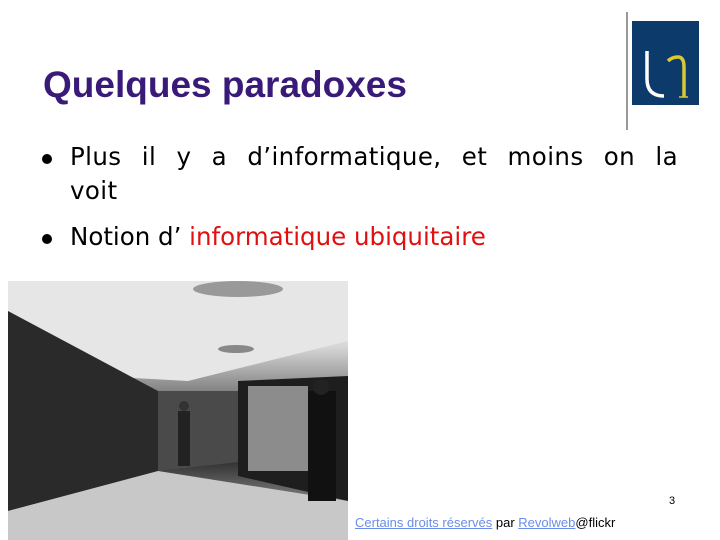  I want to click on page-number: 3, so click(672, 501).